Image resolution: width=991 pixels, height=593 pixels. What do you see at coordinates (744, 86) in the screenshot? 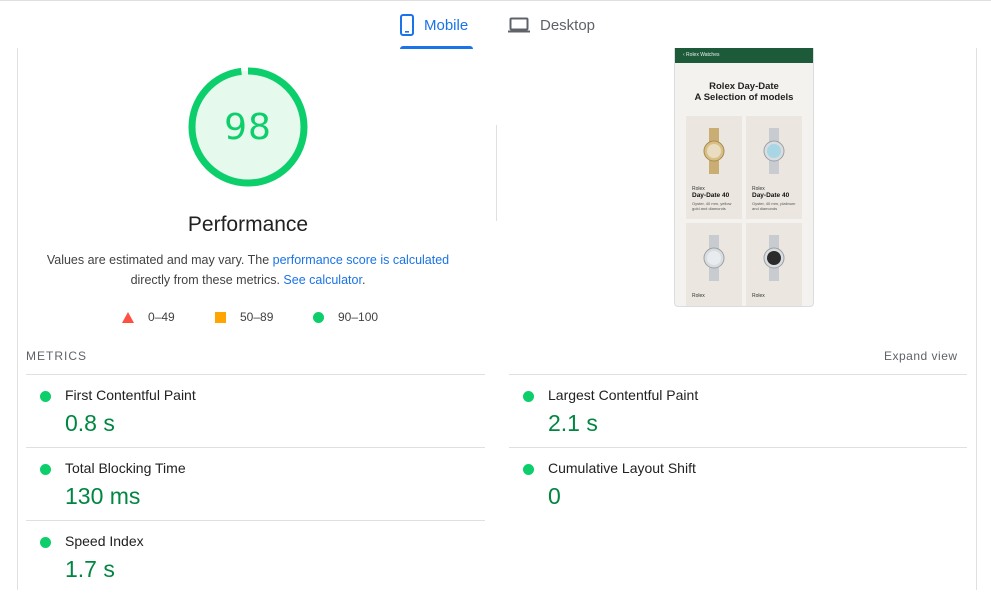
I see `screenshot-heading-line1: Rolex Day-Date` at bounding box center [744, 86].